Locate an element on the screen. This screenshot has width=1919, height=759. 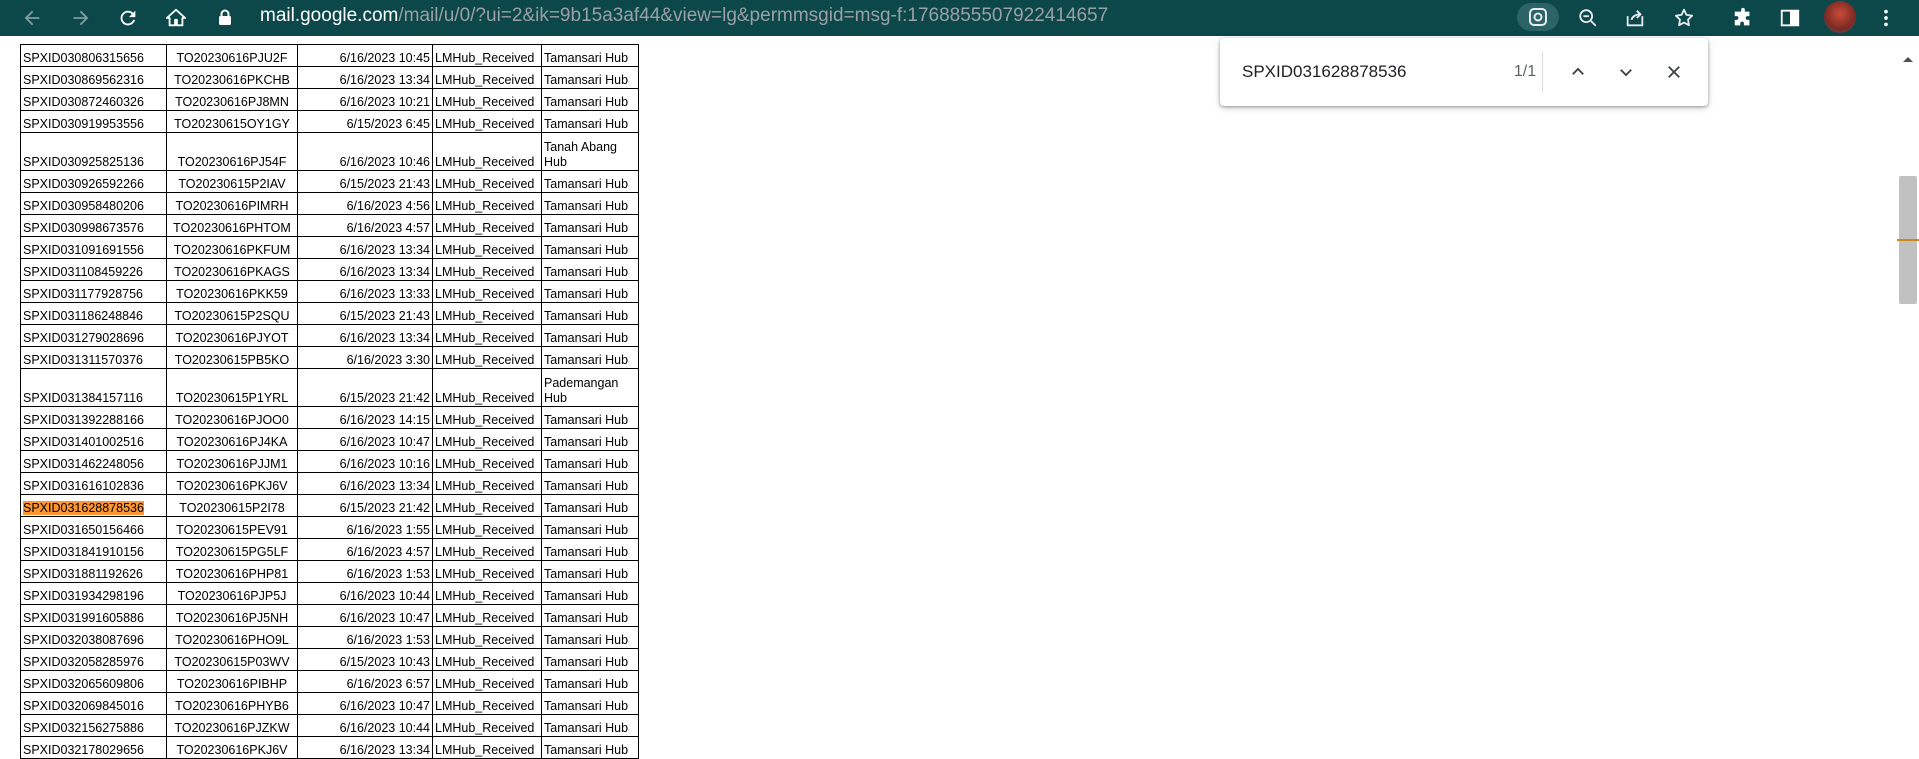
transfer-order-cell: TO20230616PJ5NH is located at coordinates (232, 615).